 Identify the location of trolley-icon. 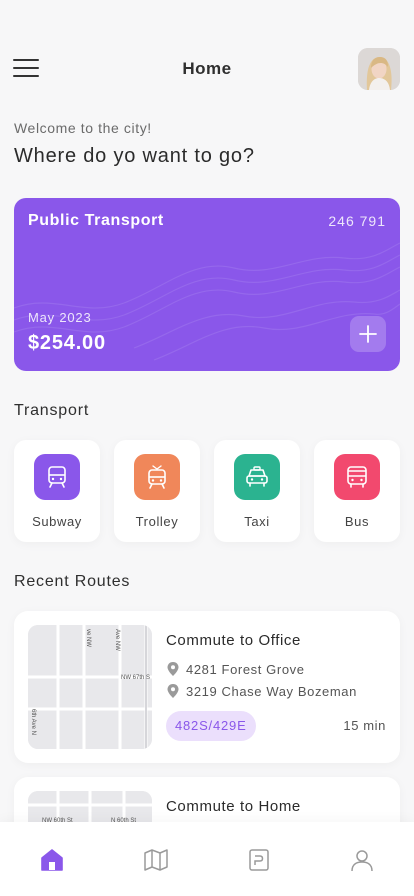
(157, 477).